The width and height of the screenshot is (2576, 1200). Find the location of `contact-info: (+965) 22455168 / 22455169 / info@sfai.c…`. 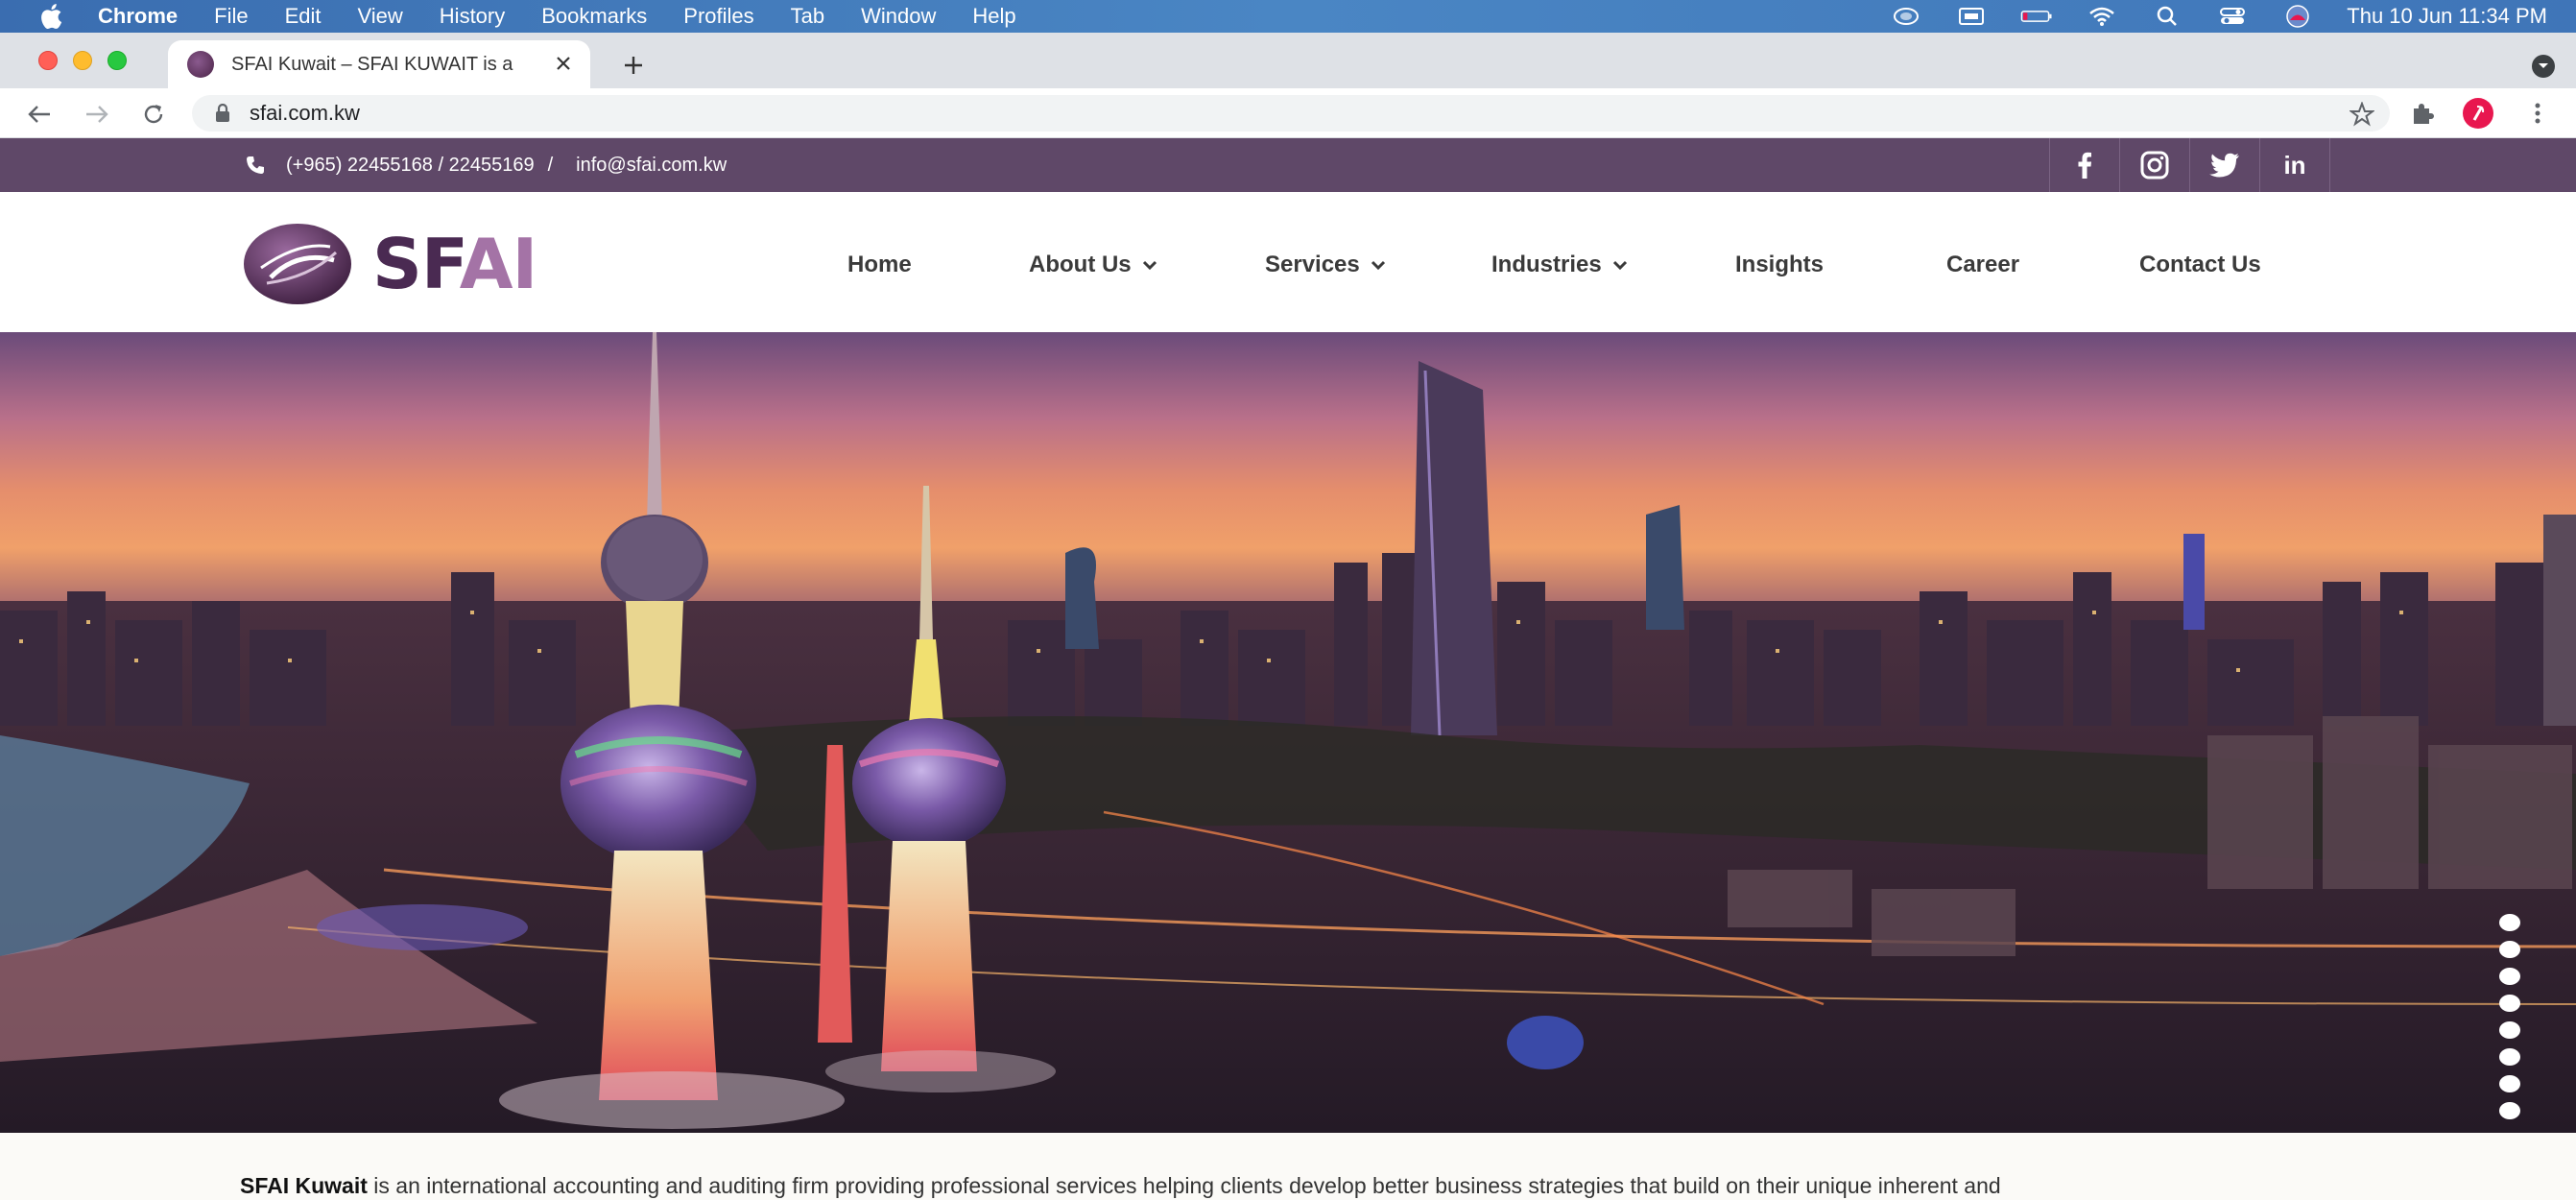

contact-info: (+965) 22455168 / 22455169 / info@sfai.c… is located at coordinates (486, 165).